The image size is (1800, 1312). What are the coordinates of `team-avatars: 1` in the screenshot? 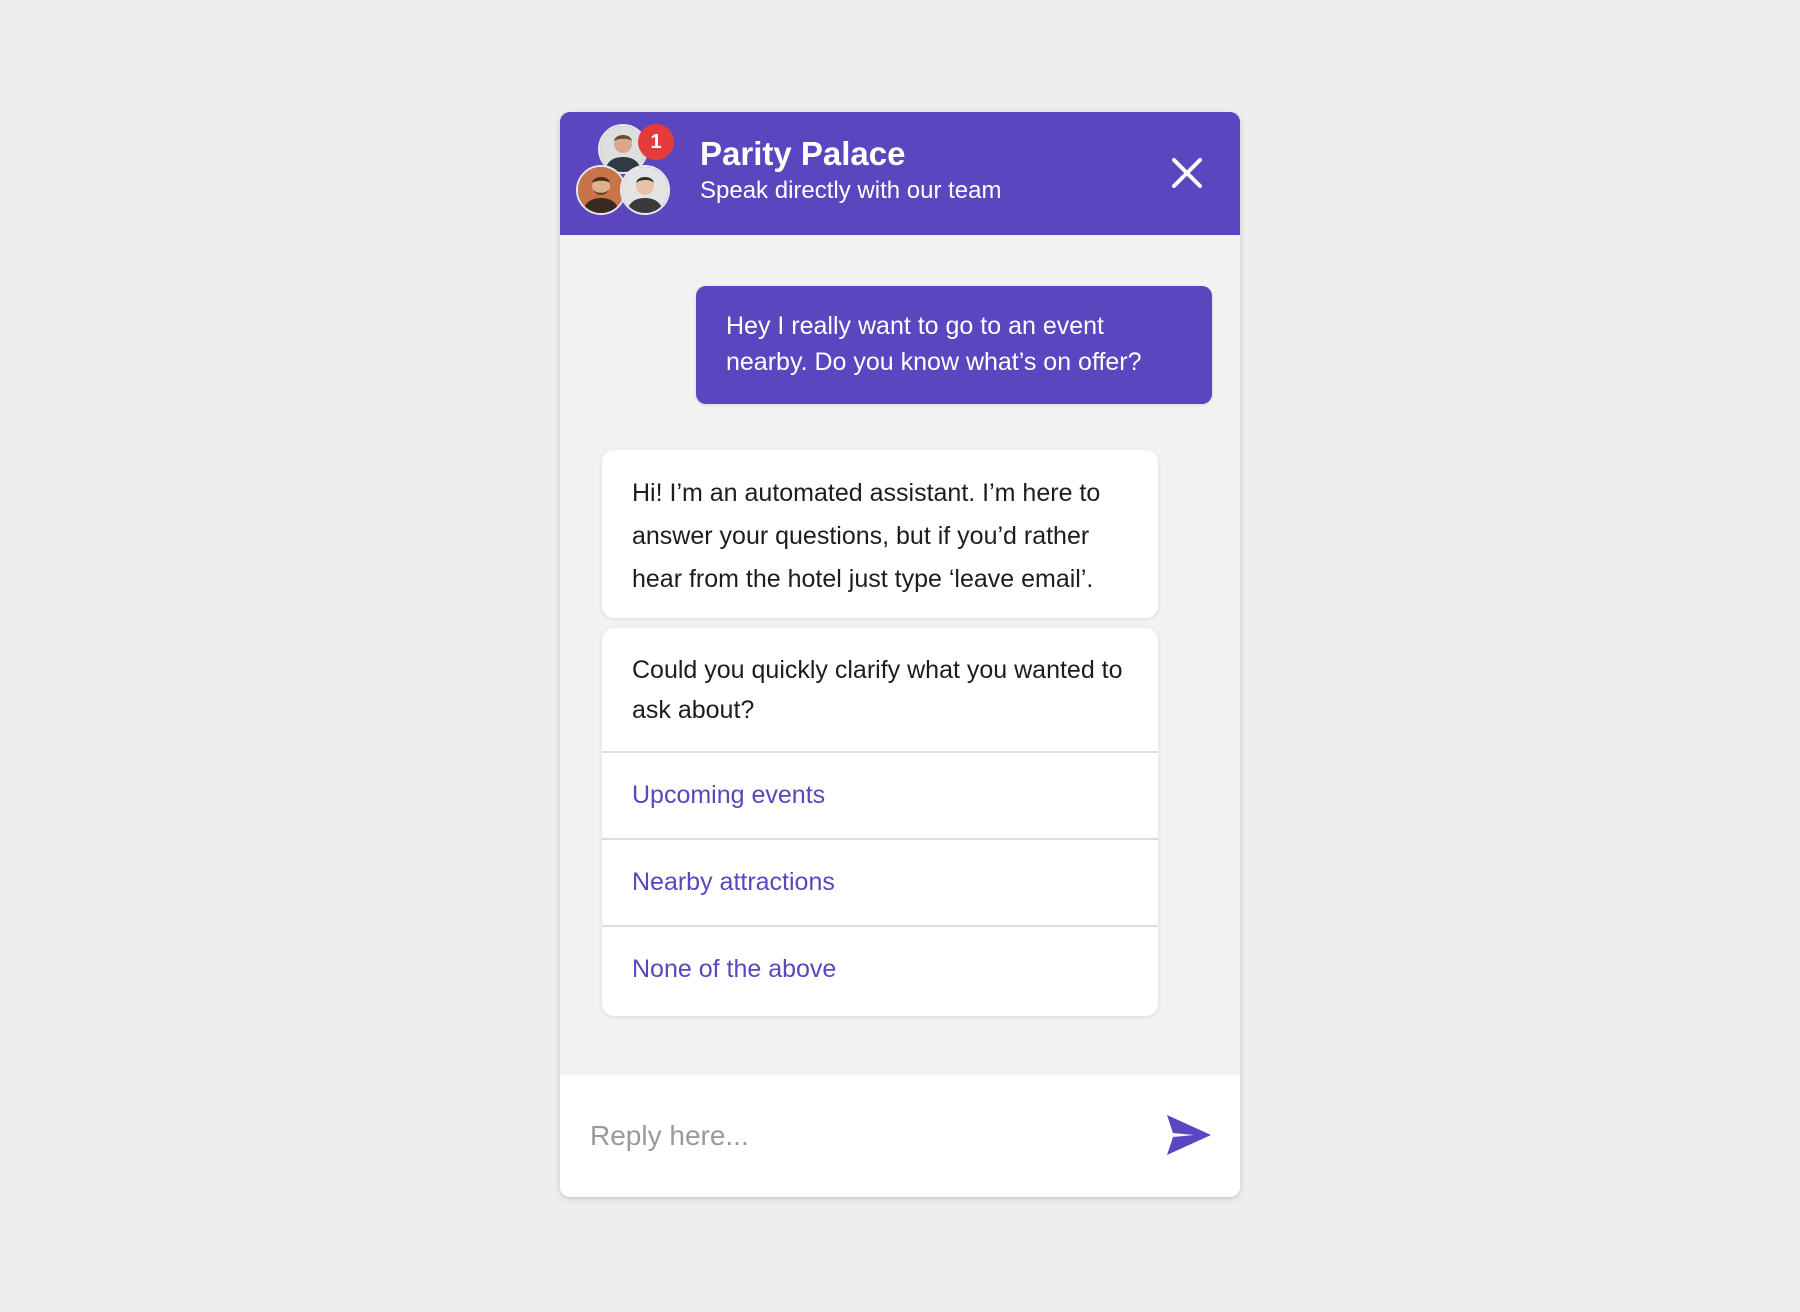 It's located at (631, 174).